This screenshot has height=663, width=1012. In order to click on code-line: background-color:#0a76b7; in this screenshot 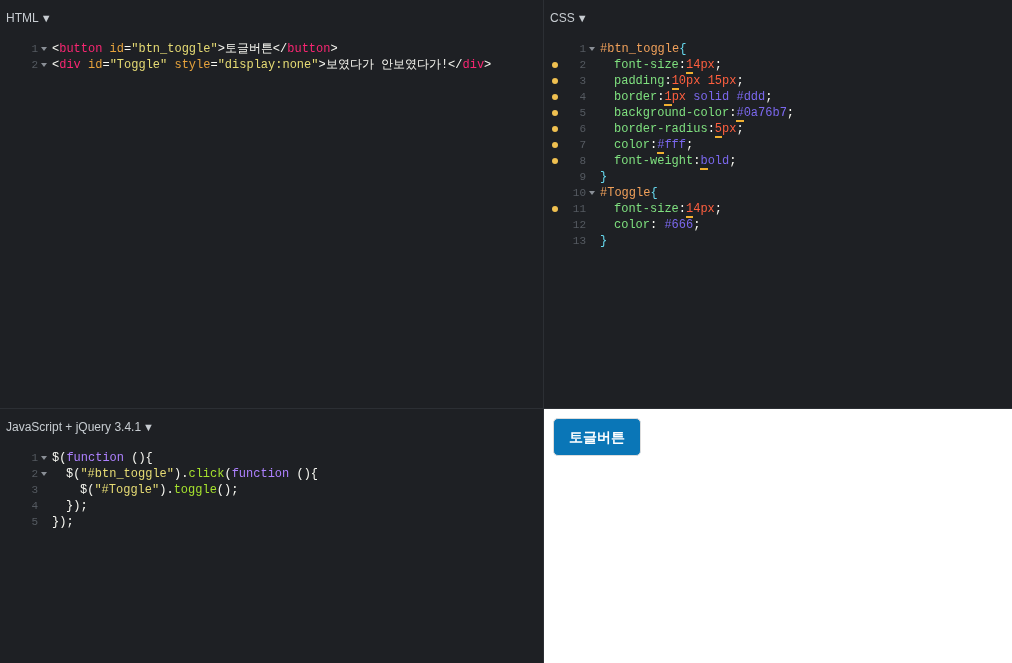, I will do `click(704, 113)`.